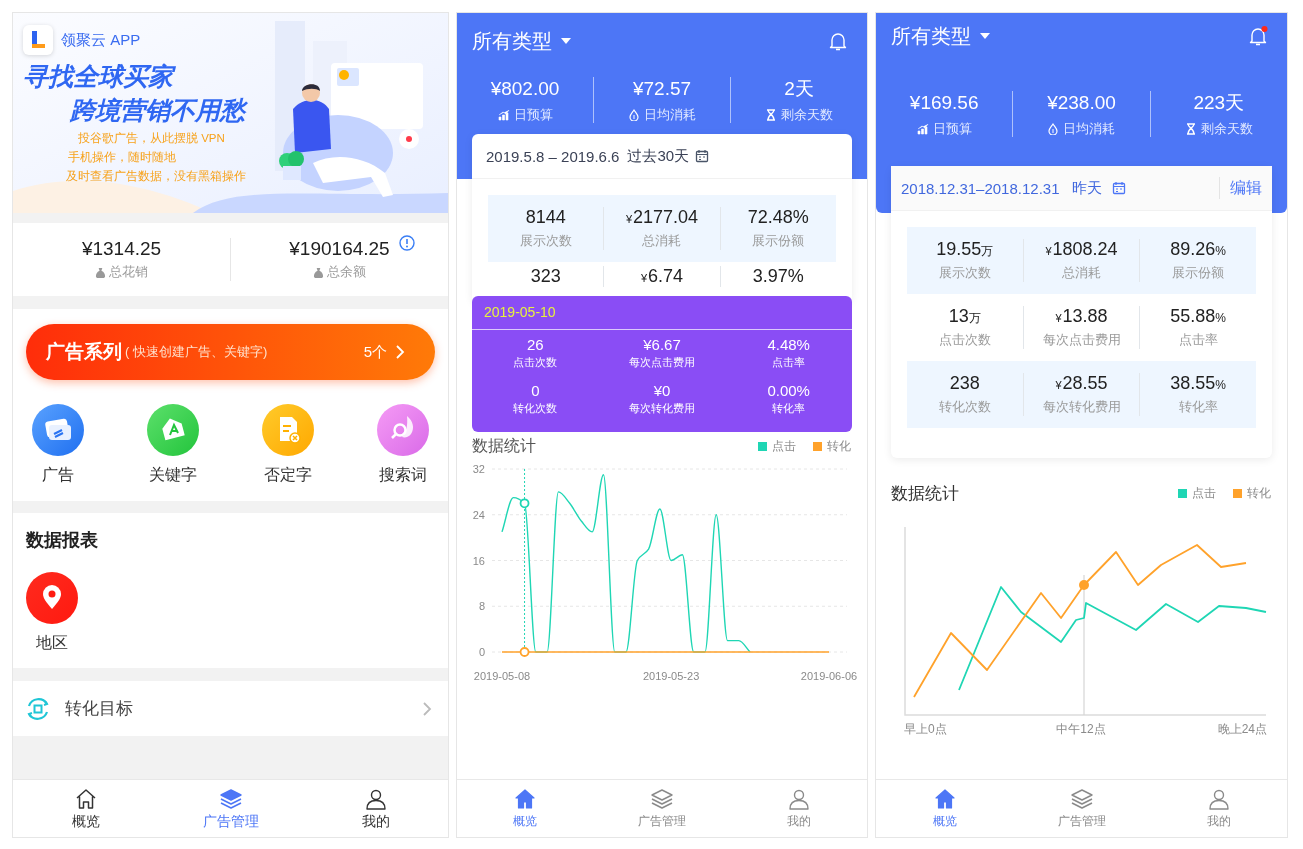  What do you see at coordinates (980, 188) in the screenshot?
I see `date-range: 2018.12.31–2018.12.31` at bounding box center [980, 188].